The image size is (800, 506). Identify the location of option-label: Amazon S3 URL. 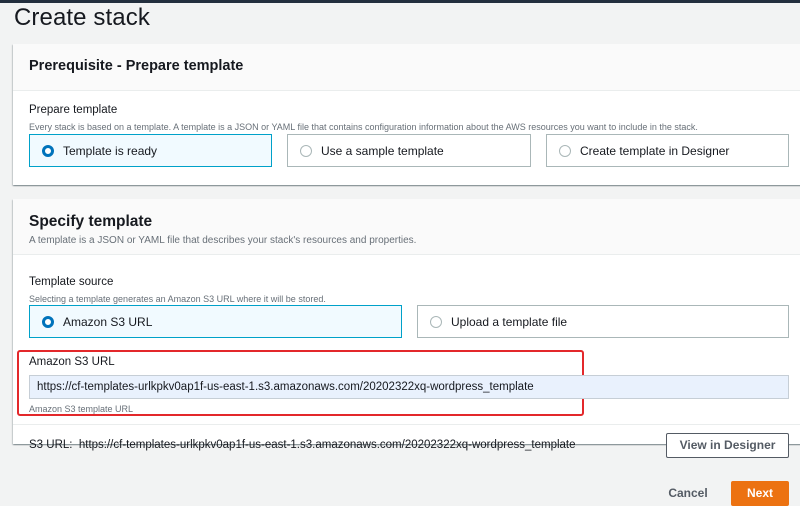
(108, 321).